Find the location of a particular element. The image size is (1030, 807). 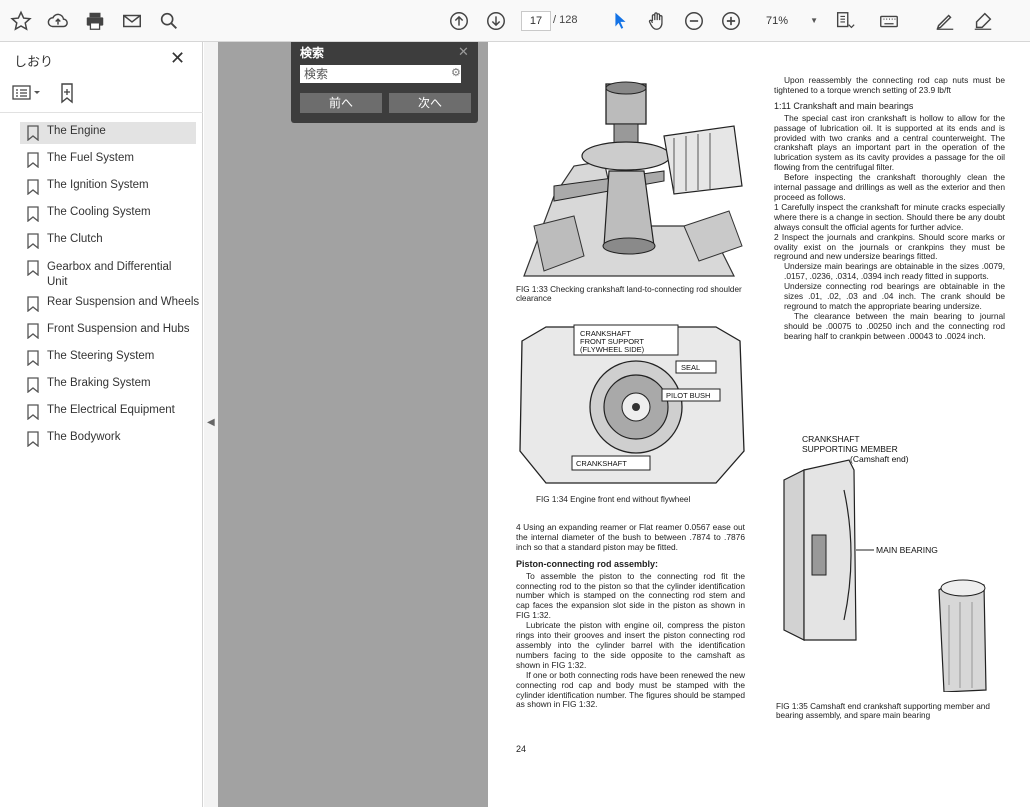

toolbar: 17 / 128 71% ▼ is located at coordinates (515, 21).